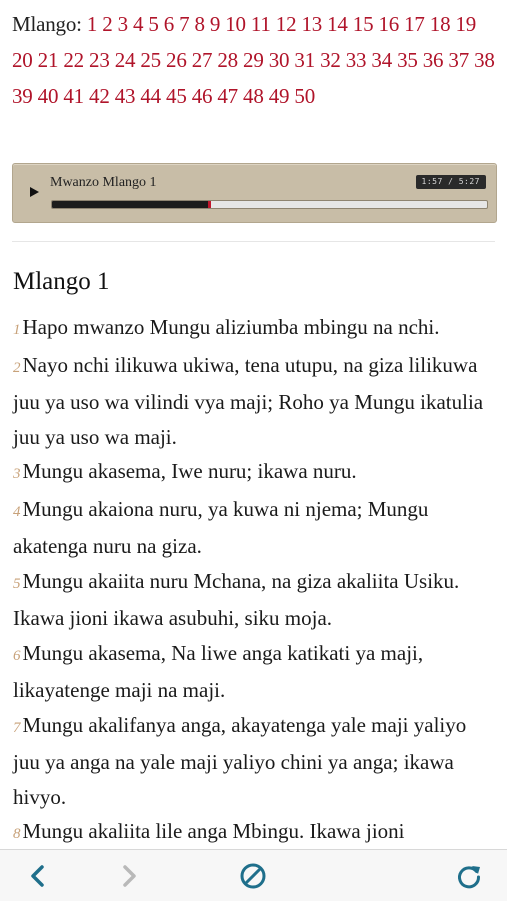 Image resolution: width=507 pixels, height=901 pixels. What do you see at coordinates (254, 193) in the screenshot?
I see `audio-player: Mwanzo Mlango 1 1:57 / 5:27` at bounding box center [254, 193].